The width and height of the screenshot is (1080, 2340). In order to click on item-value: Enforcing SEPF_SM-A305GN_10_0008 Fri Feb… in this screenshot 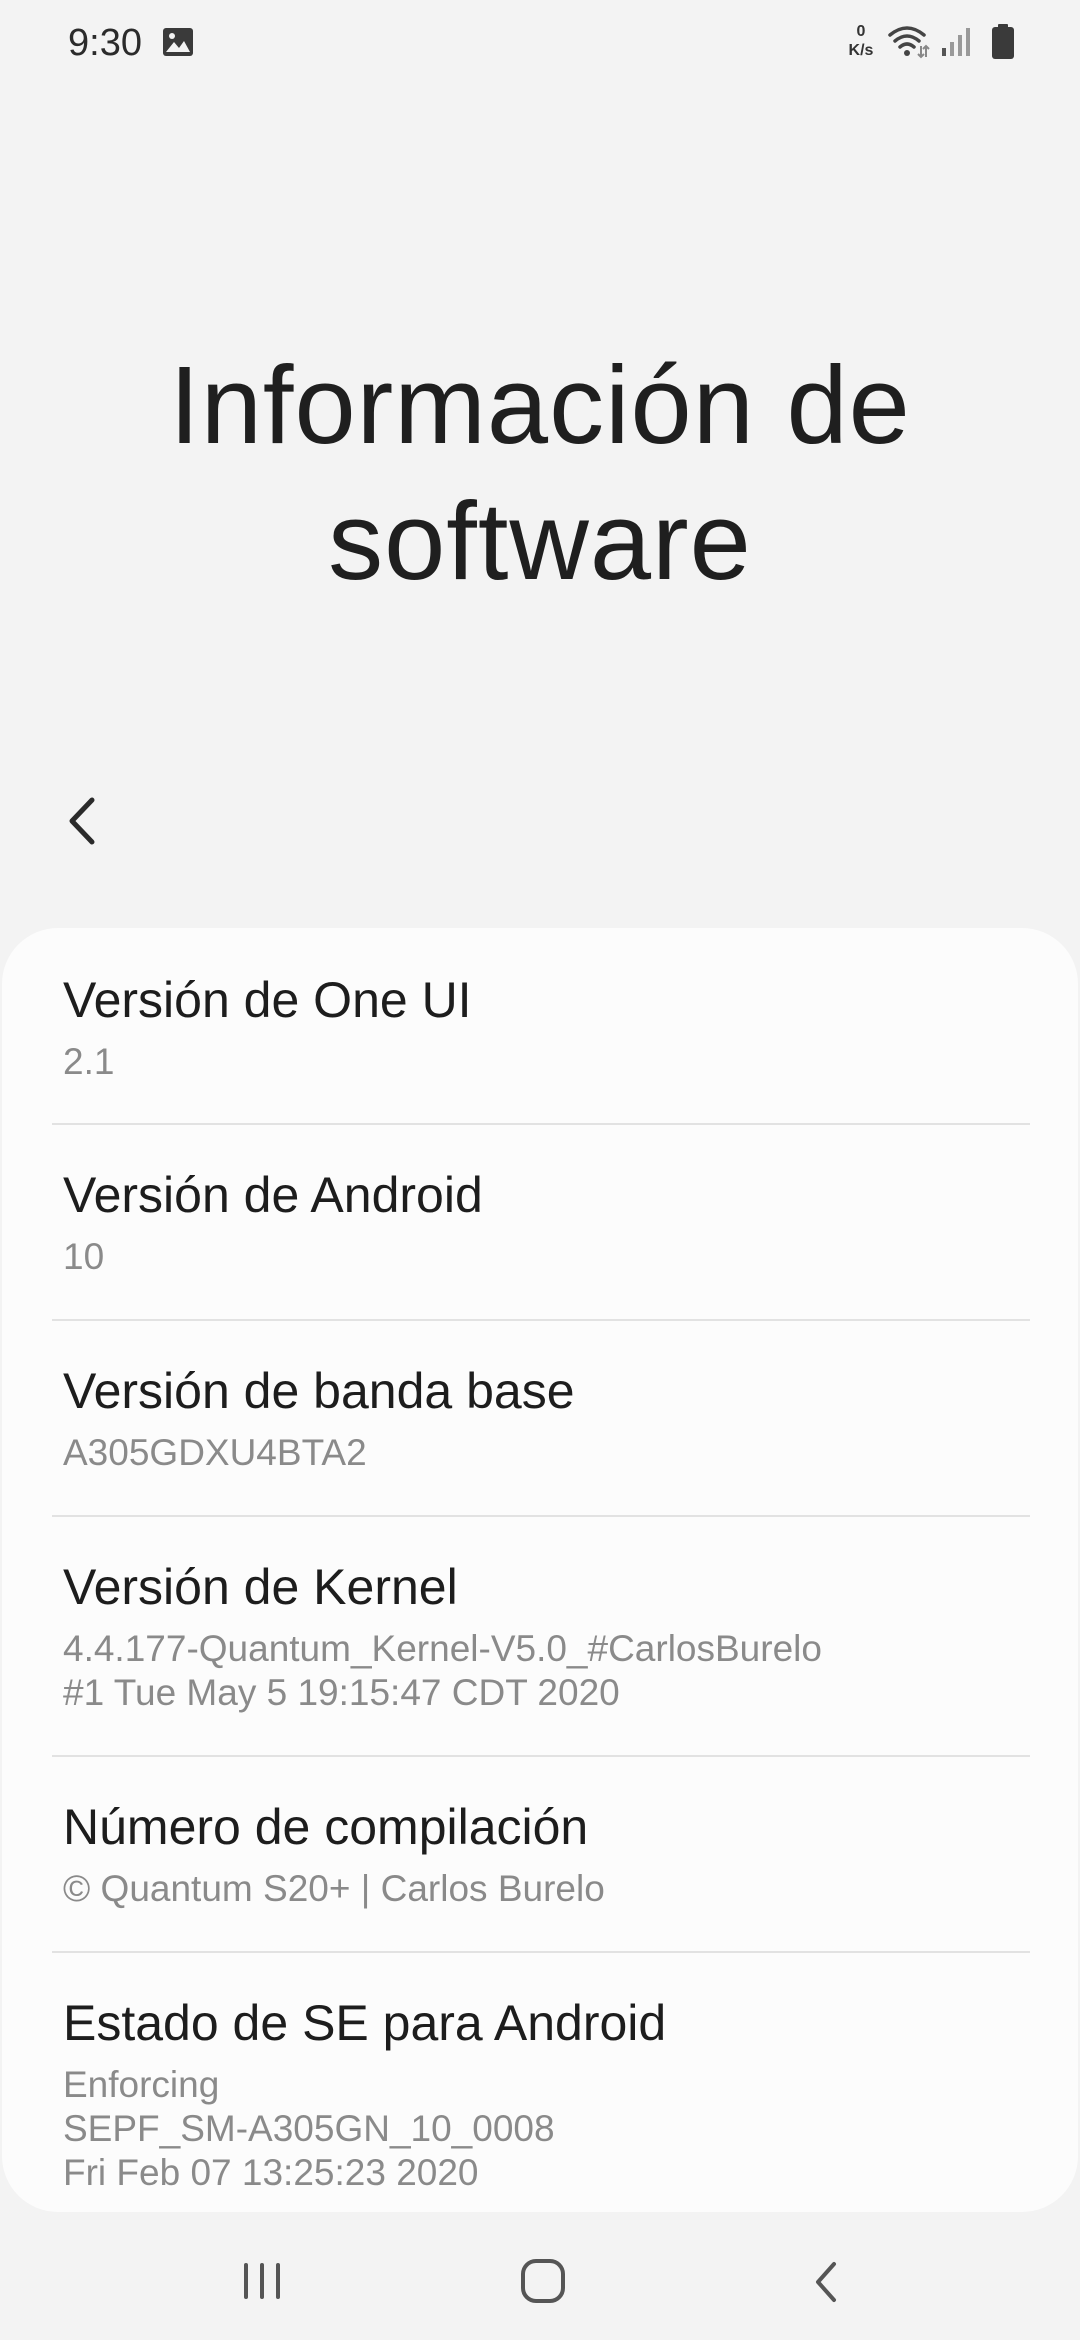, I will do `click(309, 2128)`.